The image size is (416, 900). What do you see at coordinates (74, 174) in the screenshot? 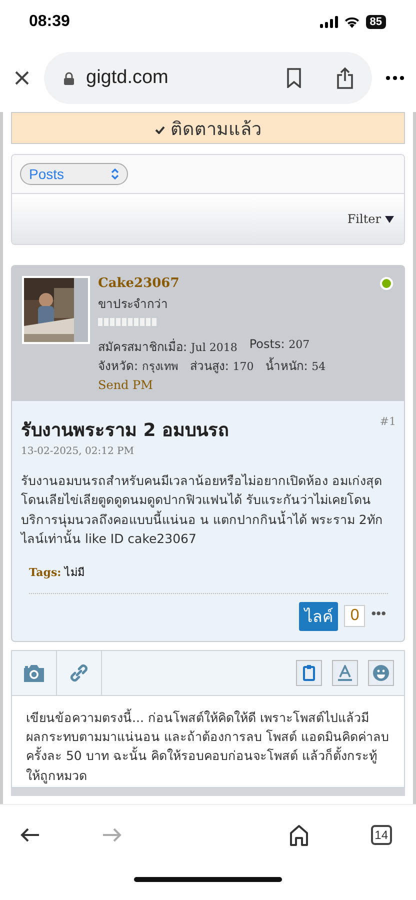
I see `posts-select: Posts` at bounding box center [74, 174].